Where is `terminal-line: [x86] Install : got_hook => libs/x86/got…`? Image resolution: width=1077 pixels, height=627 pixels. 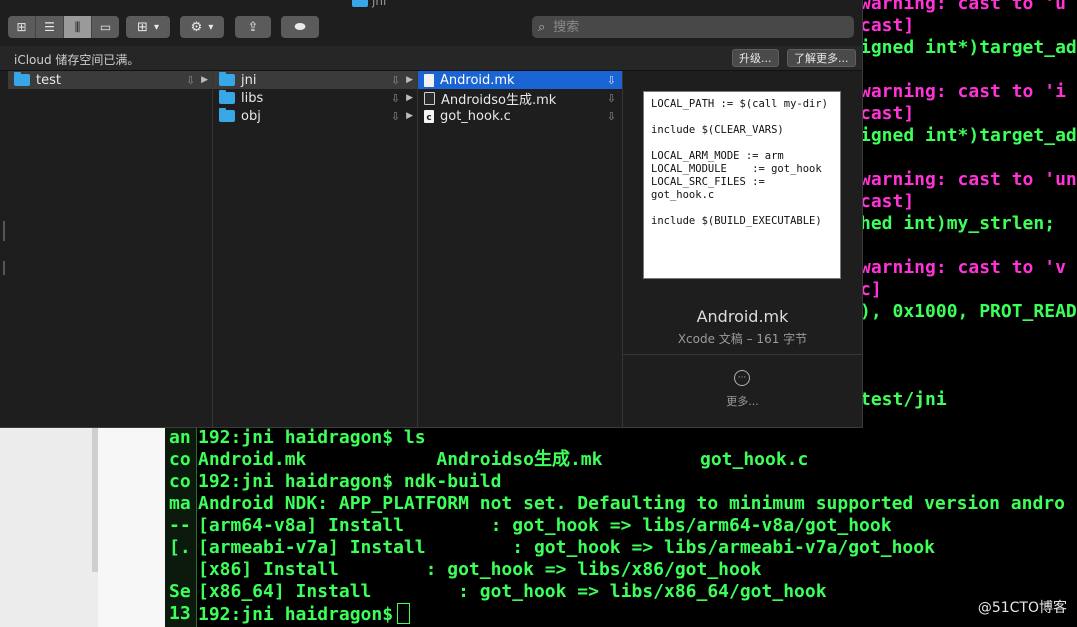
terminal-line: [x86] Install : got_hook => libs/x86/got… is located at coordinates (480, 570).